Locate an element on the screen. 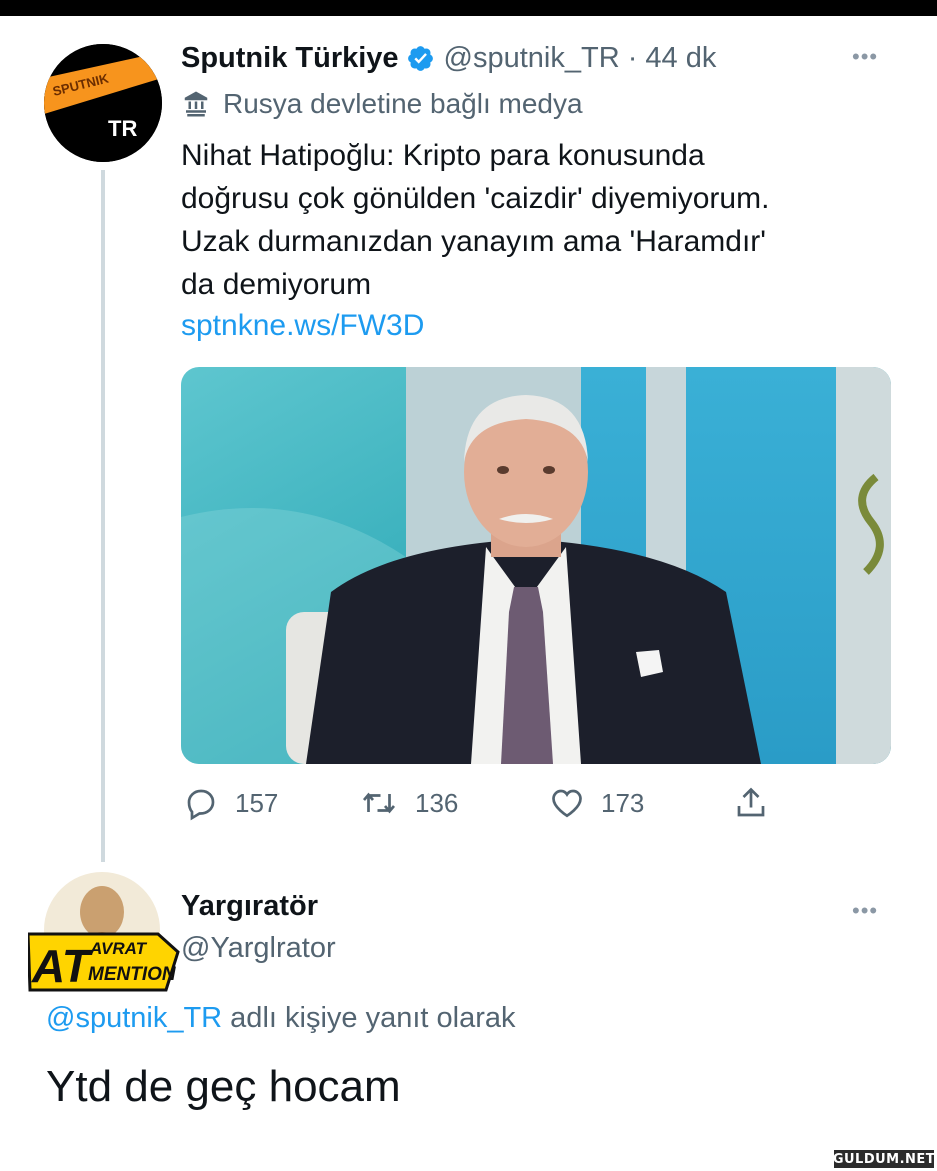 The image size is (937, 1171). yargirator-avatar: AT AVRAT MENTION is located at coordinates (105, 932).